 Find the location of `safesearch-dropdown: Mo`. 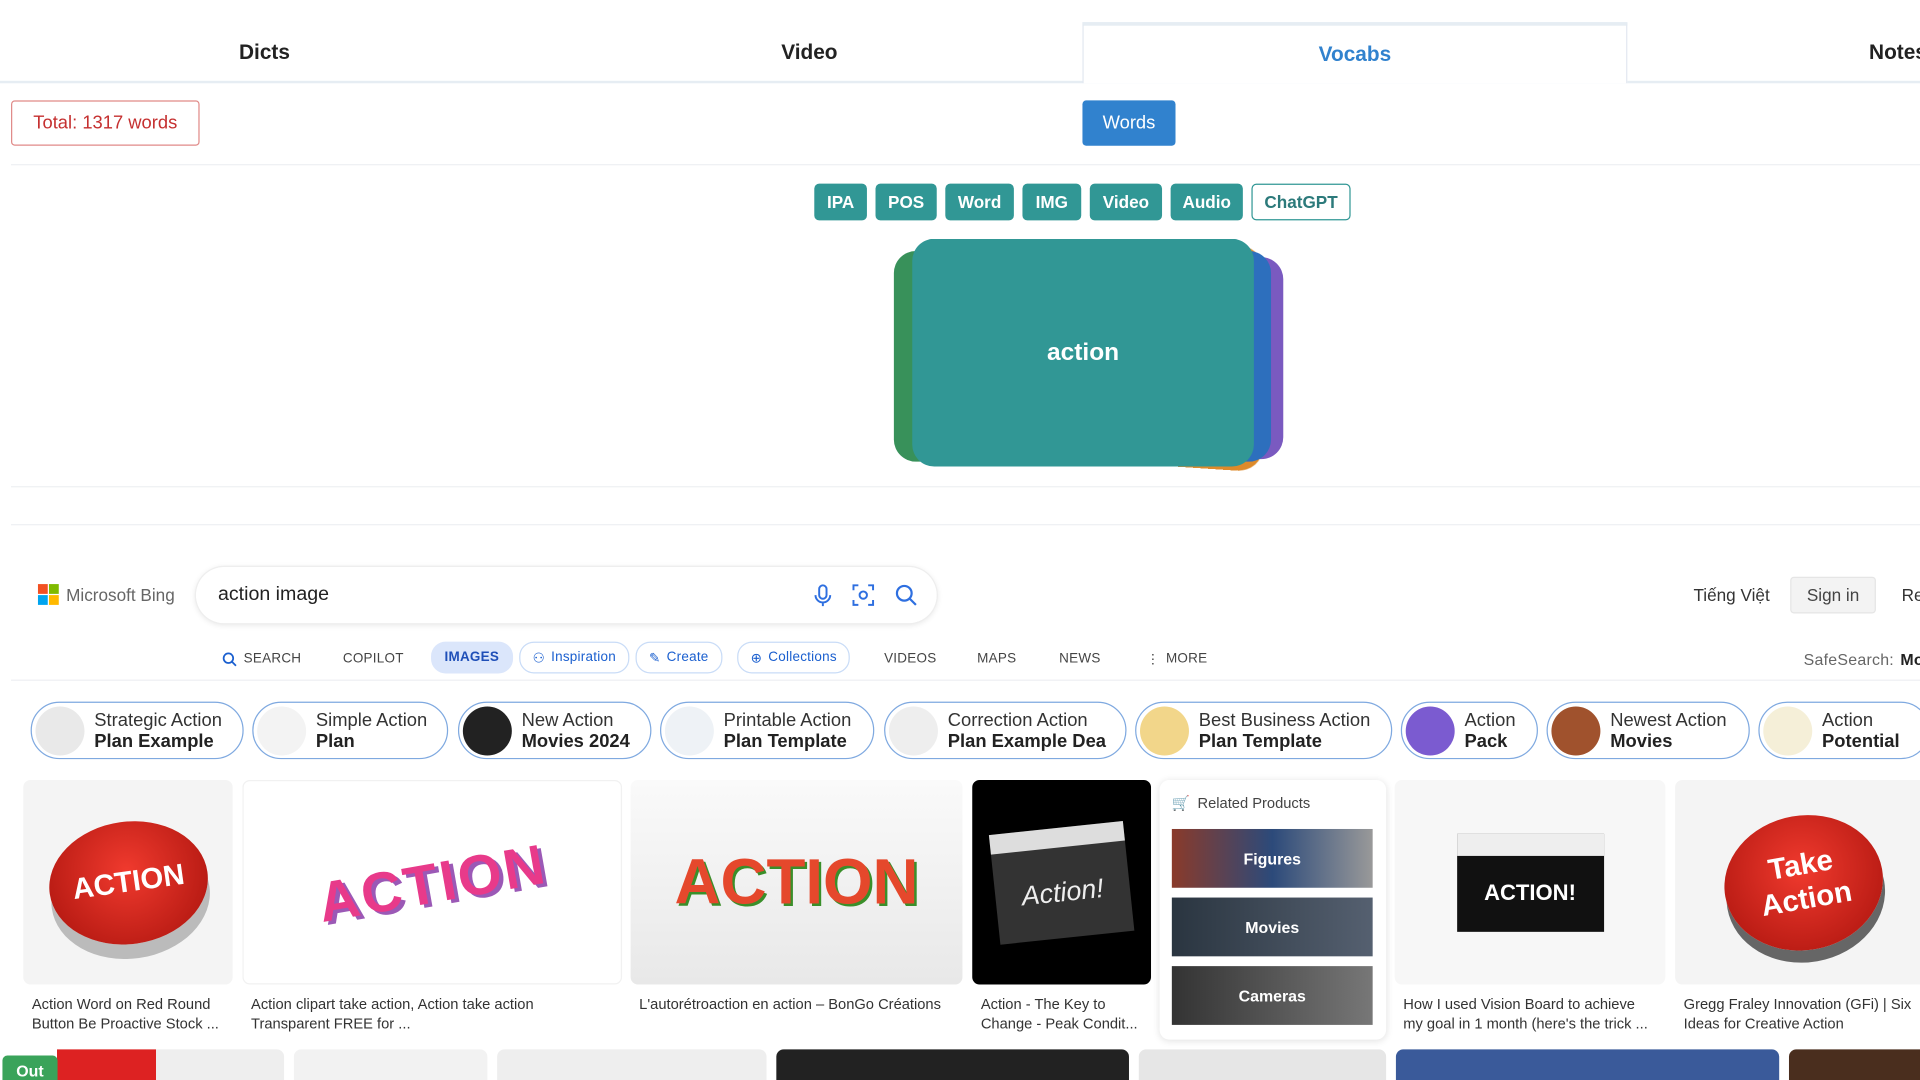

safesearch-dropdown: Mo is located at coordinates (1910, 658).